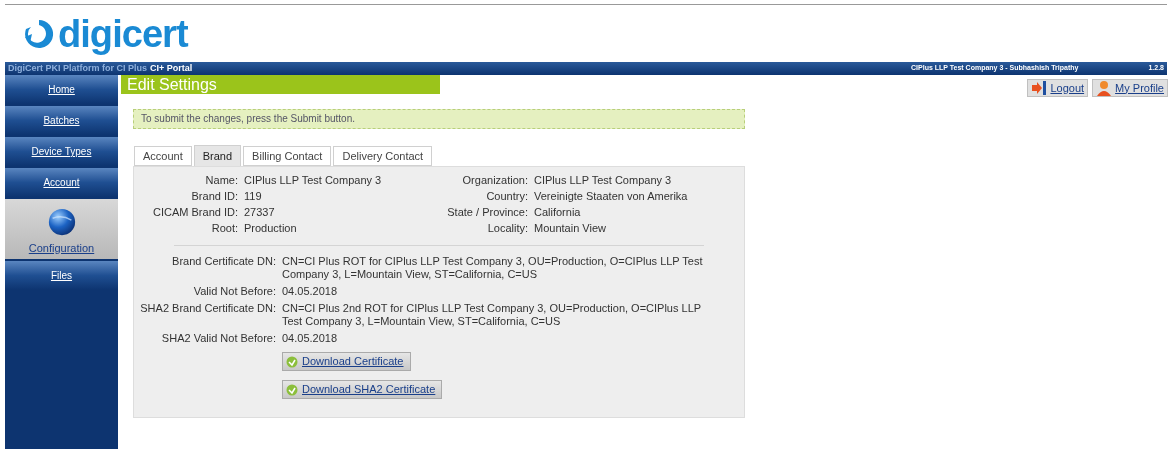  What do you see at coordinates (495, 180) in the screenshot?
I see `field-label: Organization:` at bounding box center [495, 180].